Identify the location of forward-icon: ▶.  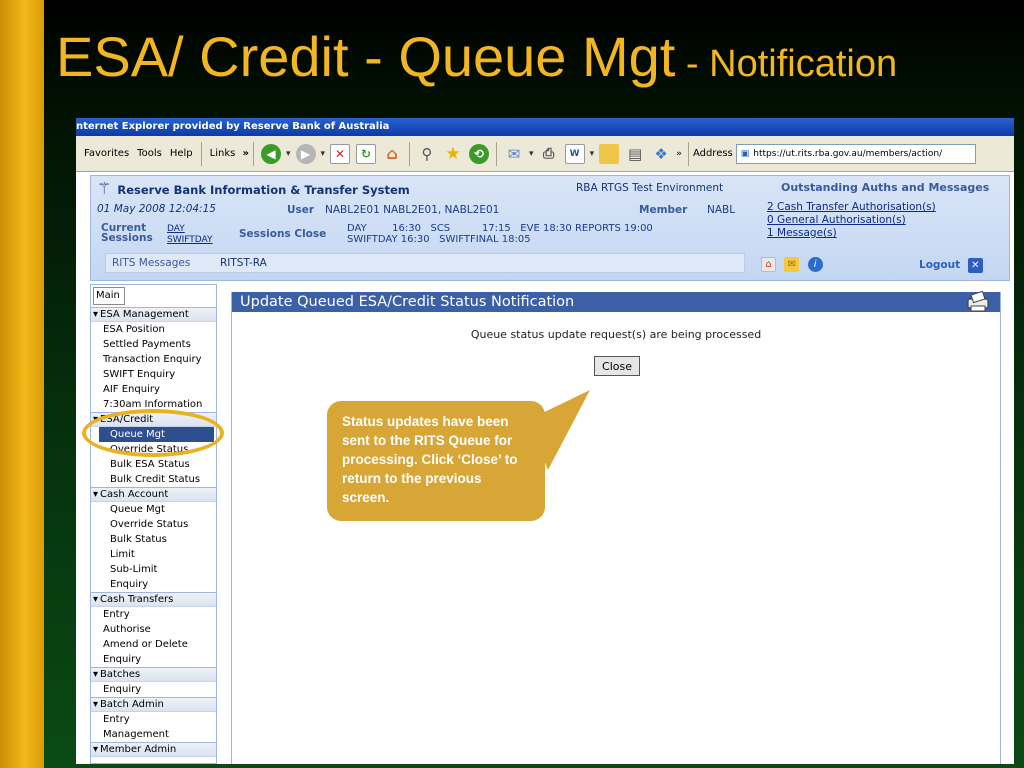
(305, 153).